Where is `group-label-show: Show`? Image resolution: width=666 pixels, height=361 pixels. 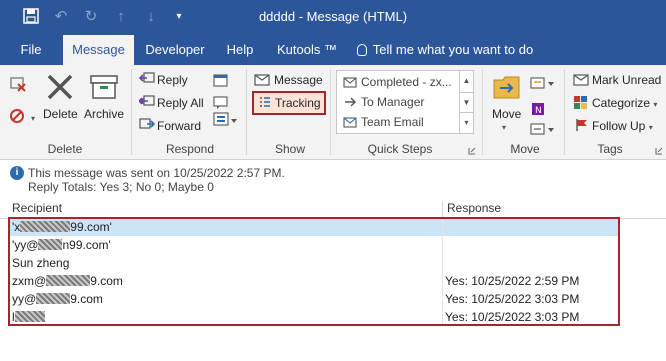 group-label-show: Show is located at coordinates (290, 149).